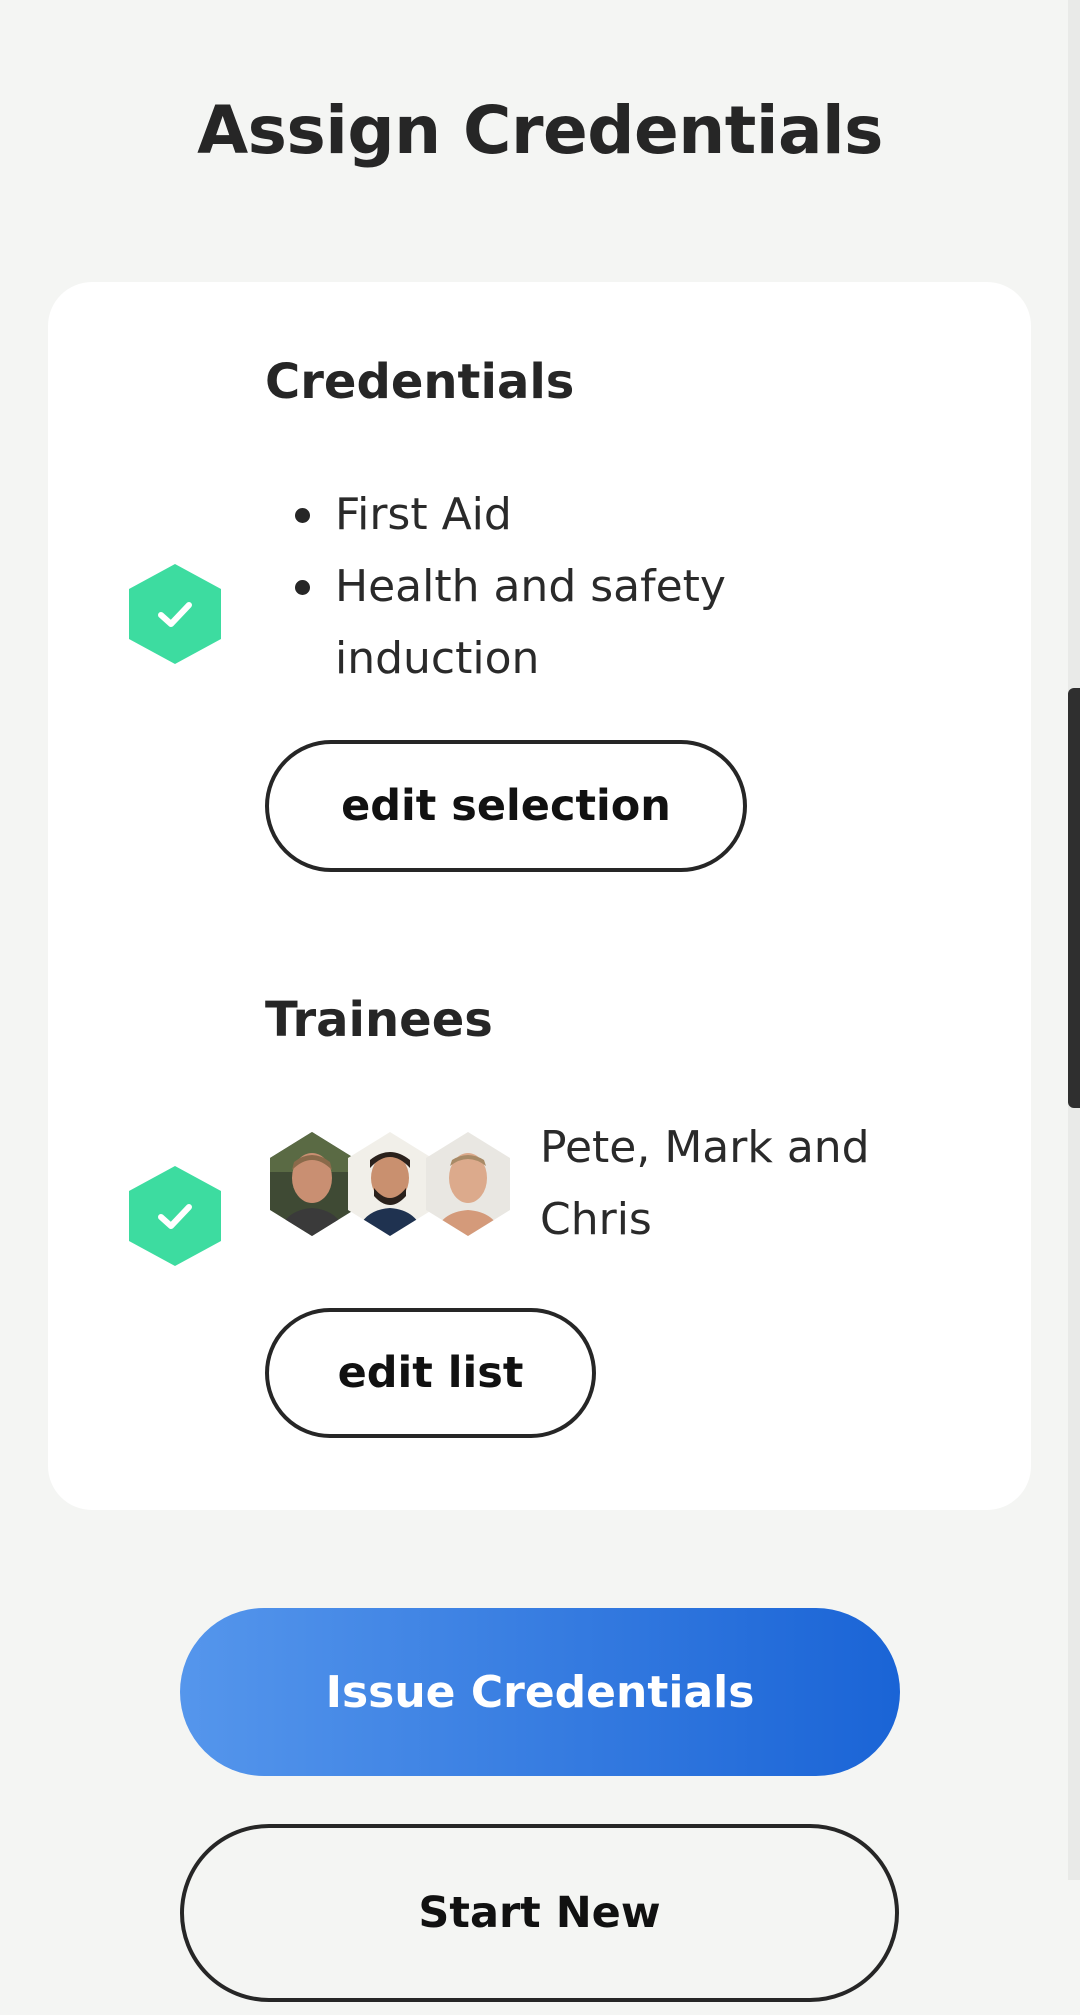 This screenshot has height=2015, width=1080. Describe the element at coordinates (175, 614) in the screenshot. I see `credentials-check-icon` at that location.